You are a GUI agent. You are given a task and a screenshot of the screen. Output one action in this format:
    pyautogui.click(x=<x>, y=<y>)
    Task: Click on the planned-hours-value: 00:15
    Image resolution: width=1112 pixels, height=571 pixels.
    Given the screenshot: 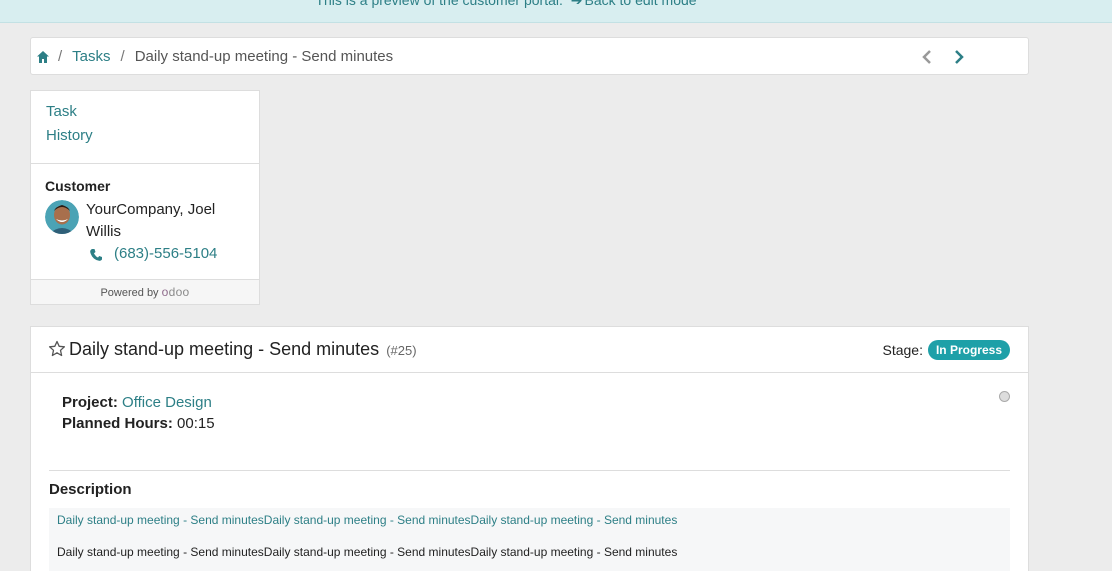 What is the action you would take?
    pyautogui.click(x=196, y=423)
    